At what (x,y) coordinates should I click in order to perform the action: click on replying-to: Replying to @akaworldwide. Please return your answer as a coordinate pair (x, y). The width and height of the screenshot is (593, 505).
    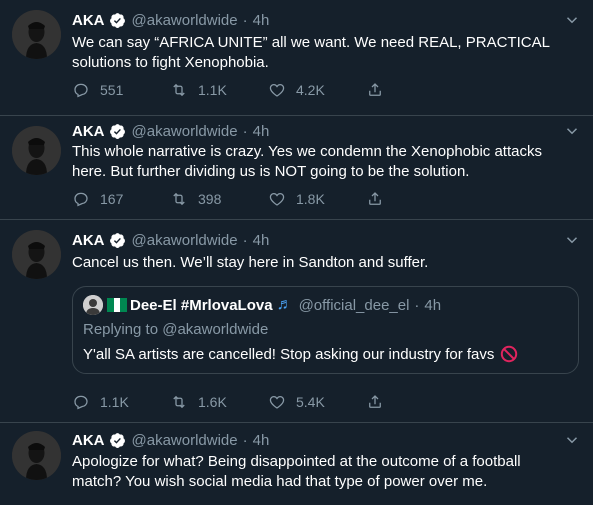
    Looking at the image, I should click on (176, 329).